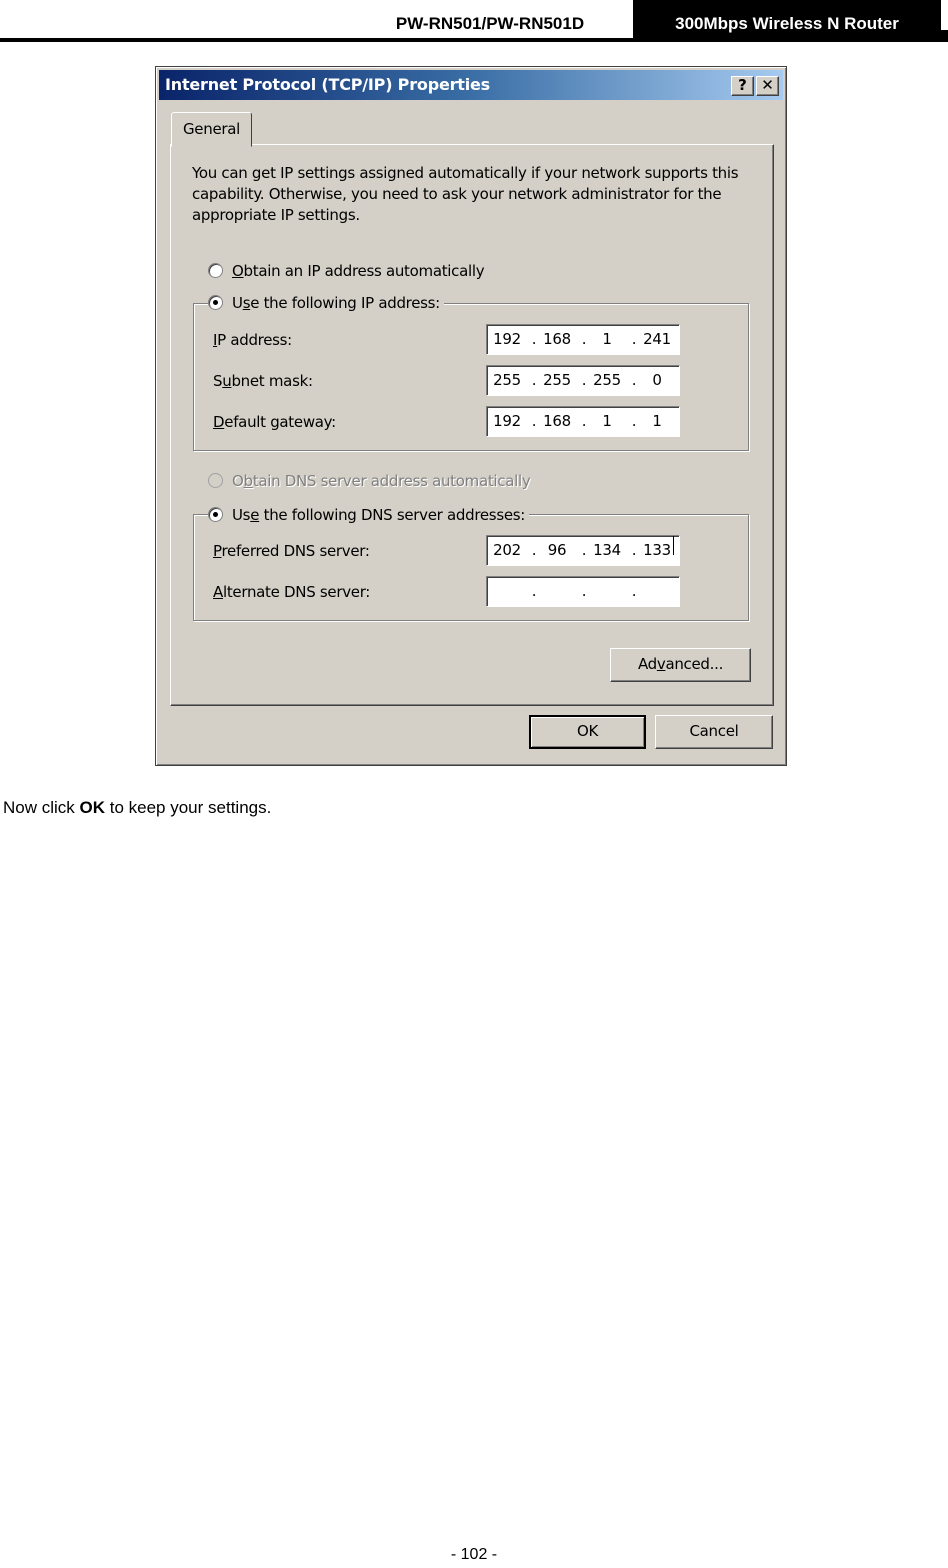  What do you see at coordinates (583, 380) in the screenshot?
I see `subnet-mask-input: 255. 255. 255. 0` at bounding box center [583, 380].